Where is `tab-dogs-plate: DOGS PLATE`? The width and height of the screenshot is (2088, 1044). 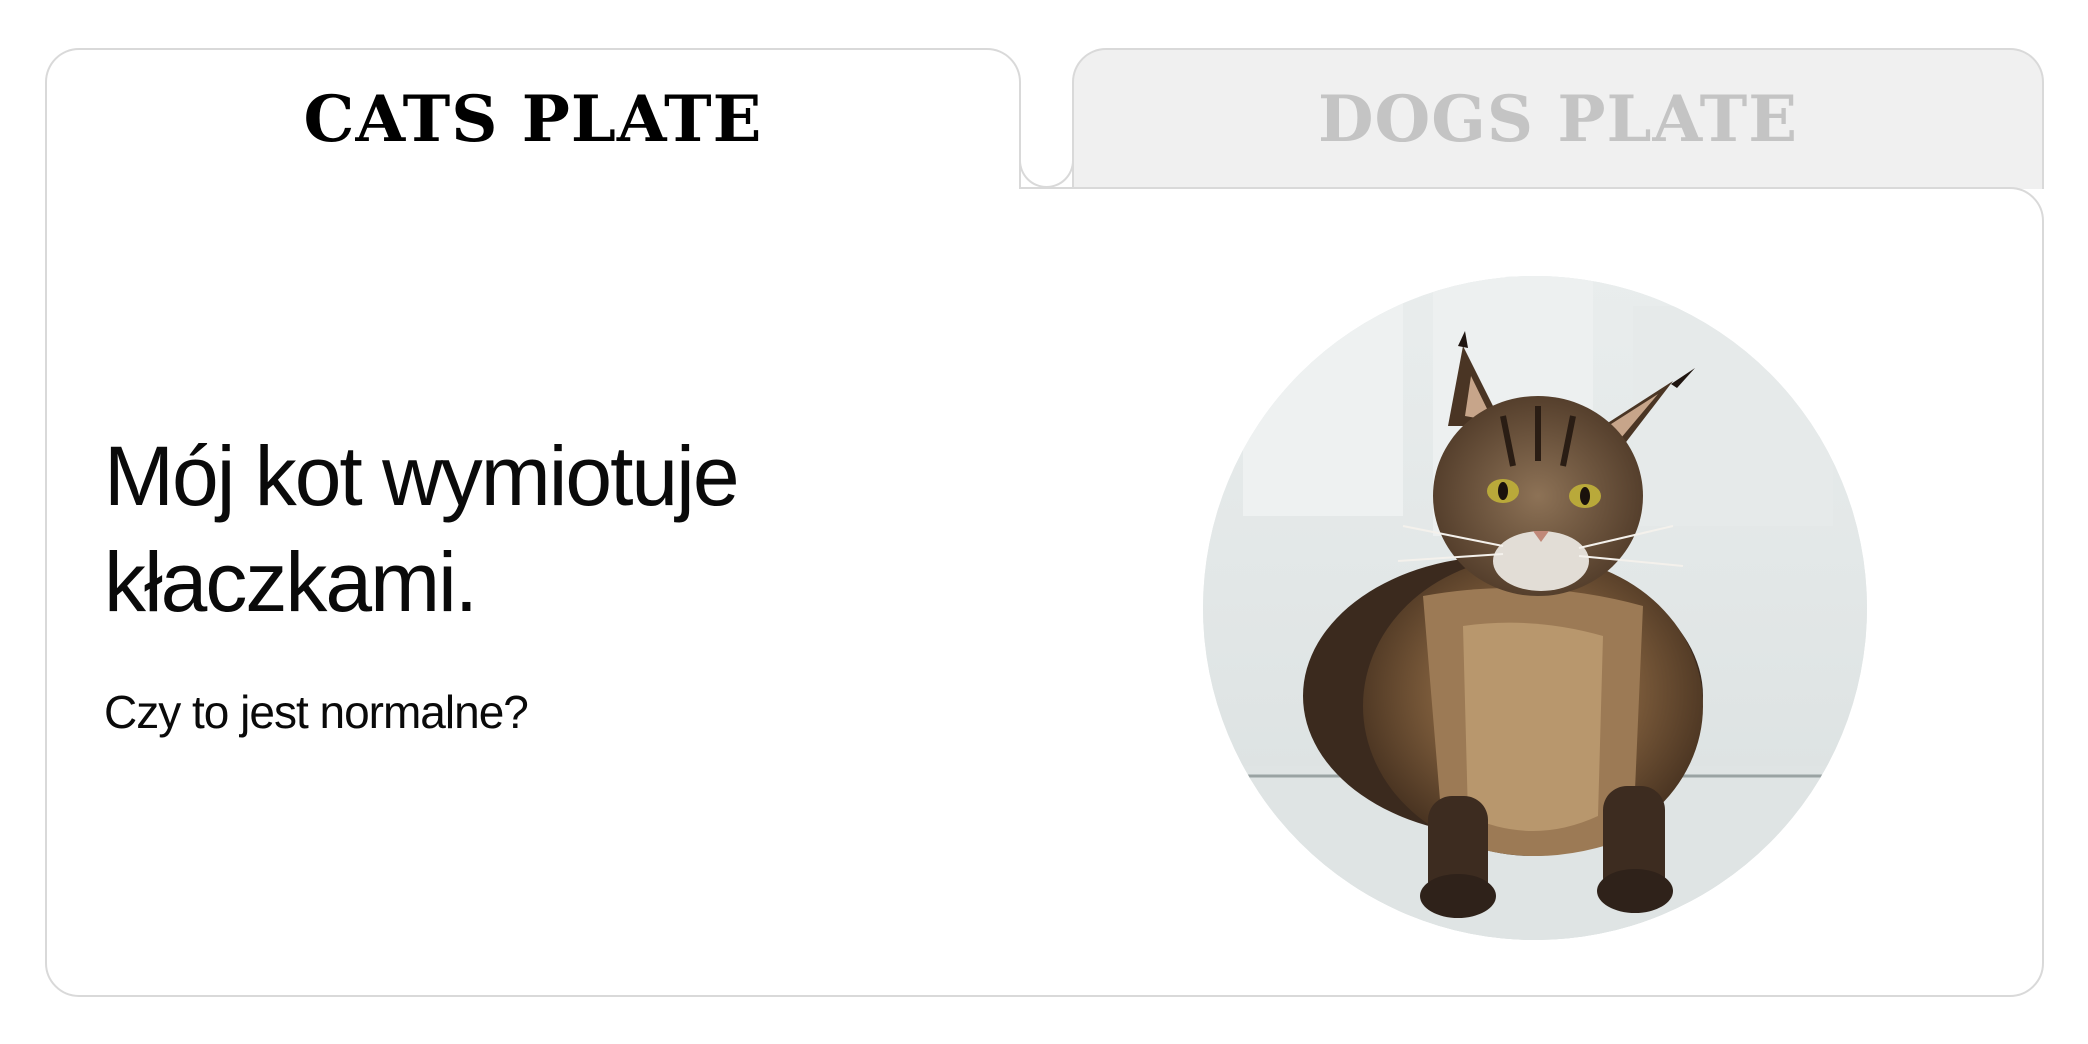
tab-dogs-plate: DOGS PLATE is located at coordinates (1558, 118).